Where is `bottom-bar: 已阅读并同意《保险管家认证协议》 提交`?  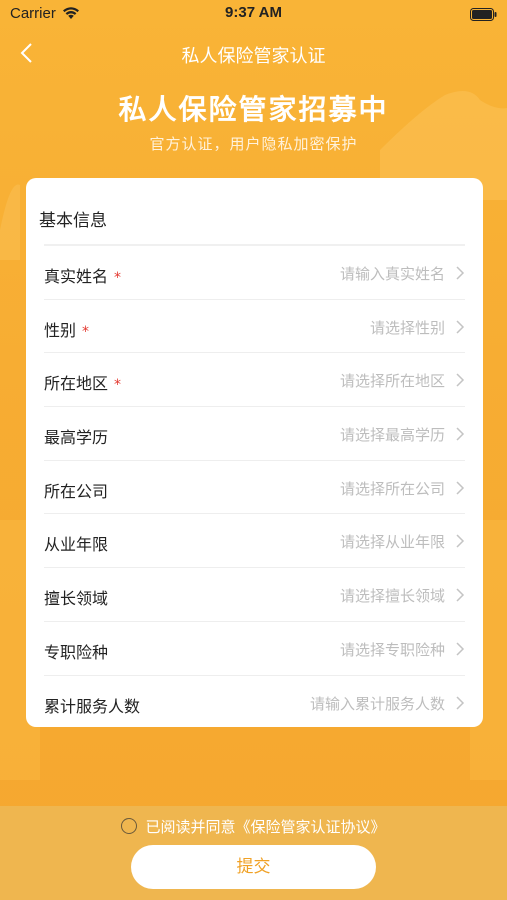
bottom-bar: 已阅读并同意《保险管家认证协议》 提交 is located at coordinates (253, 853).